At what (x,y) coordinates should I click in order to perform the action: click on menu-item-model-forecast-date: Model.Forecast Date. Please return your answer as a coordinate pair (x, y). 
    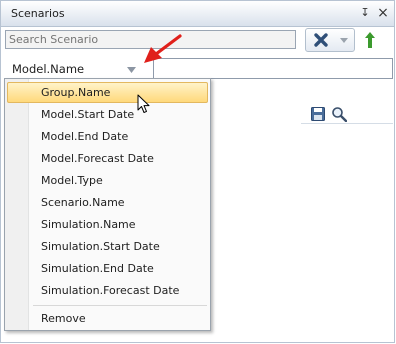
    Looking at the image, I should click on (107, 158).